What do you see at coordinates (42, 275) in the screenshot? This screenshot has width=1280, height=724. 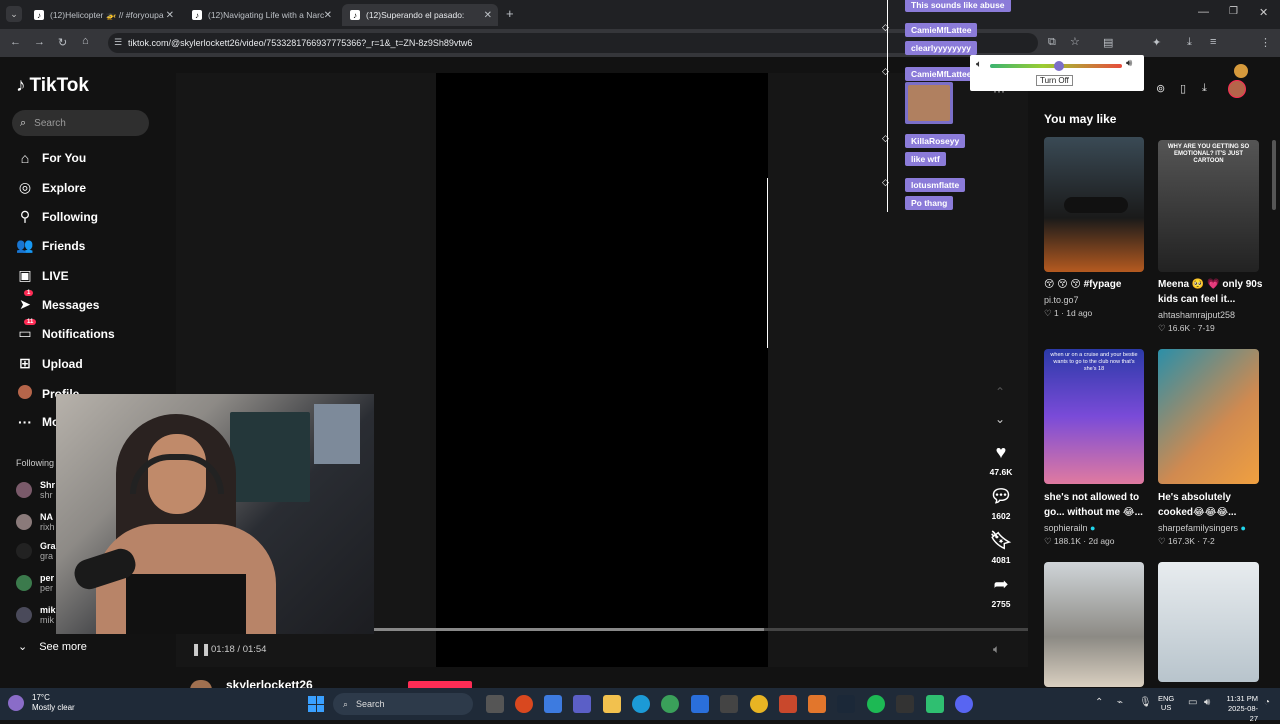 I see `nav-live: ▣ LIVE` at bounding box center [42, 275].